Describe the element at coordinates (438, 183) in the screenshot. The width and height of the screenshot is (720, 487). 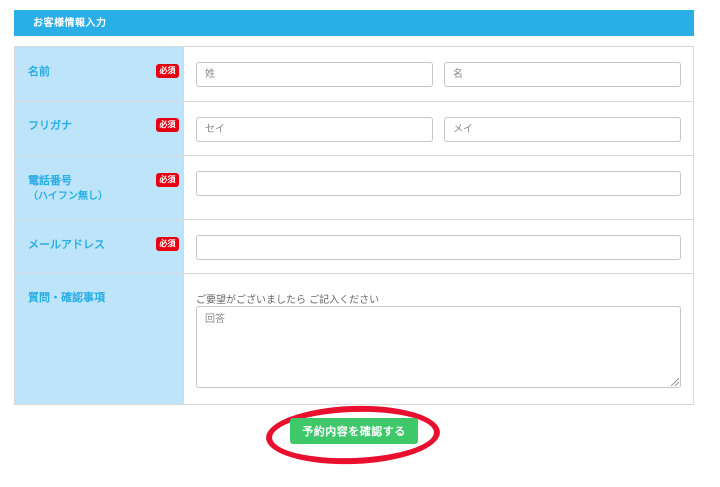
I see `phone-input` at that location.